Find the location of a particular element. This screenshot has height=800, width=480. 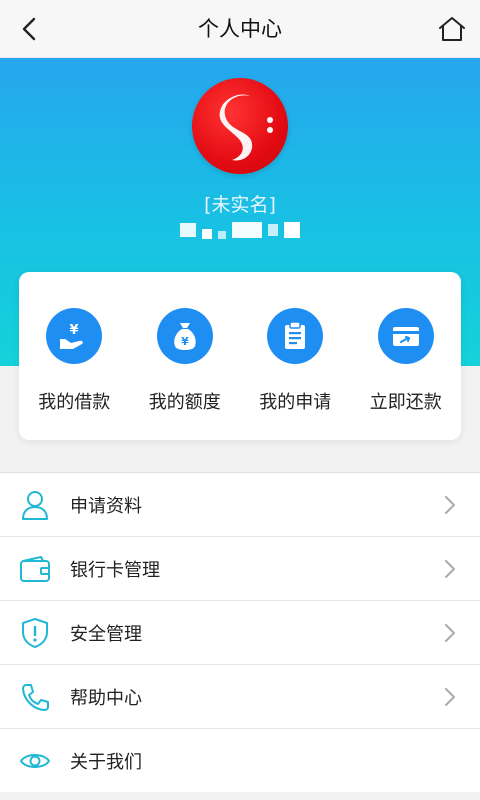

repay-now-icon-circle is located at coordinates (405, 336).